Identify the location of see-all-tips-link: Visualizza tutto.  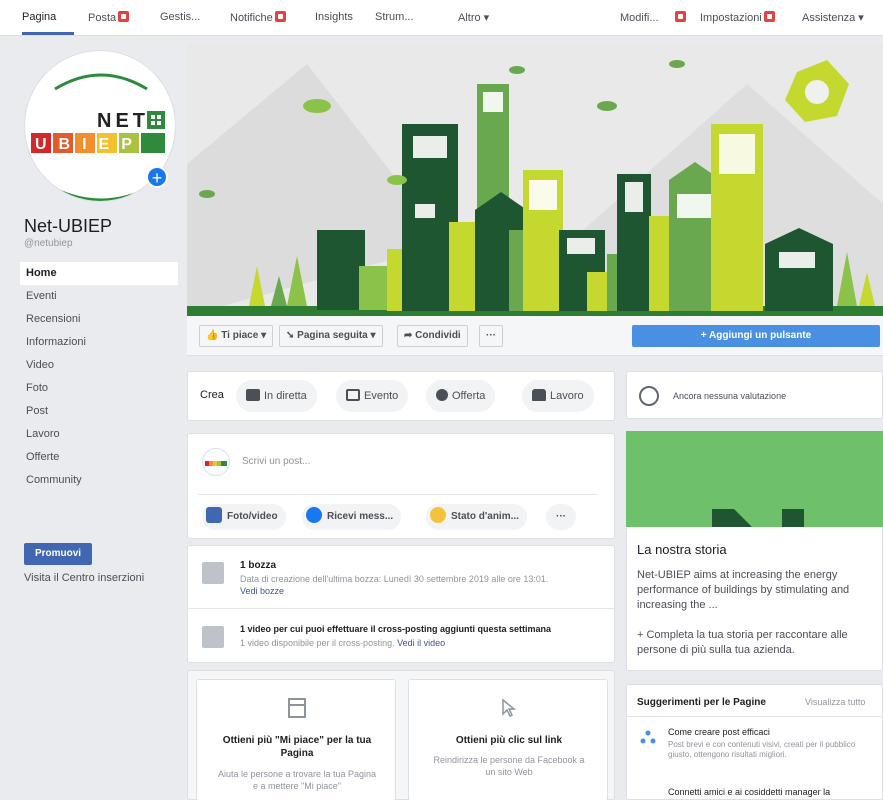
(835, 702).